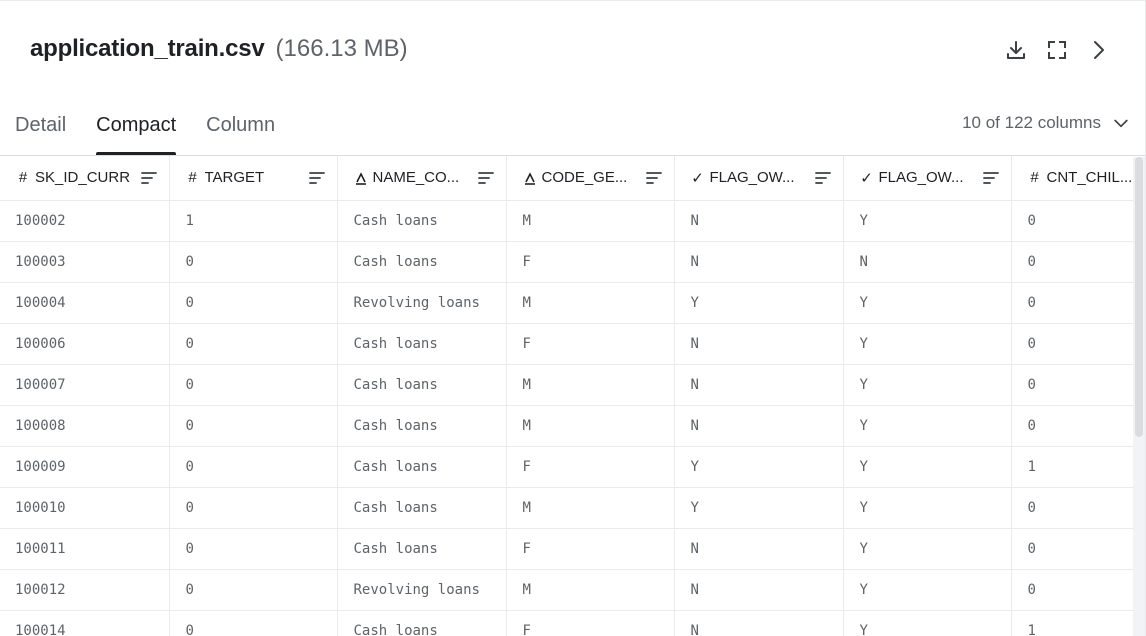  Describe the element at coordinates (85, 178) in the screenshot. I see `column-header: # SK_ID_CURR` at that location.